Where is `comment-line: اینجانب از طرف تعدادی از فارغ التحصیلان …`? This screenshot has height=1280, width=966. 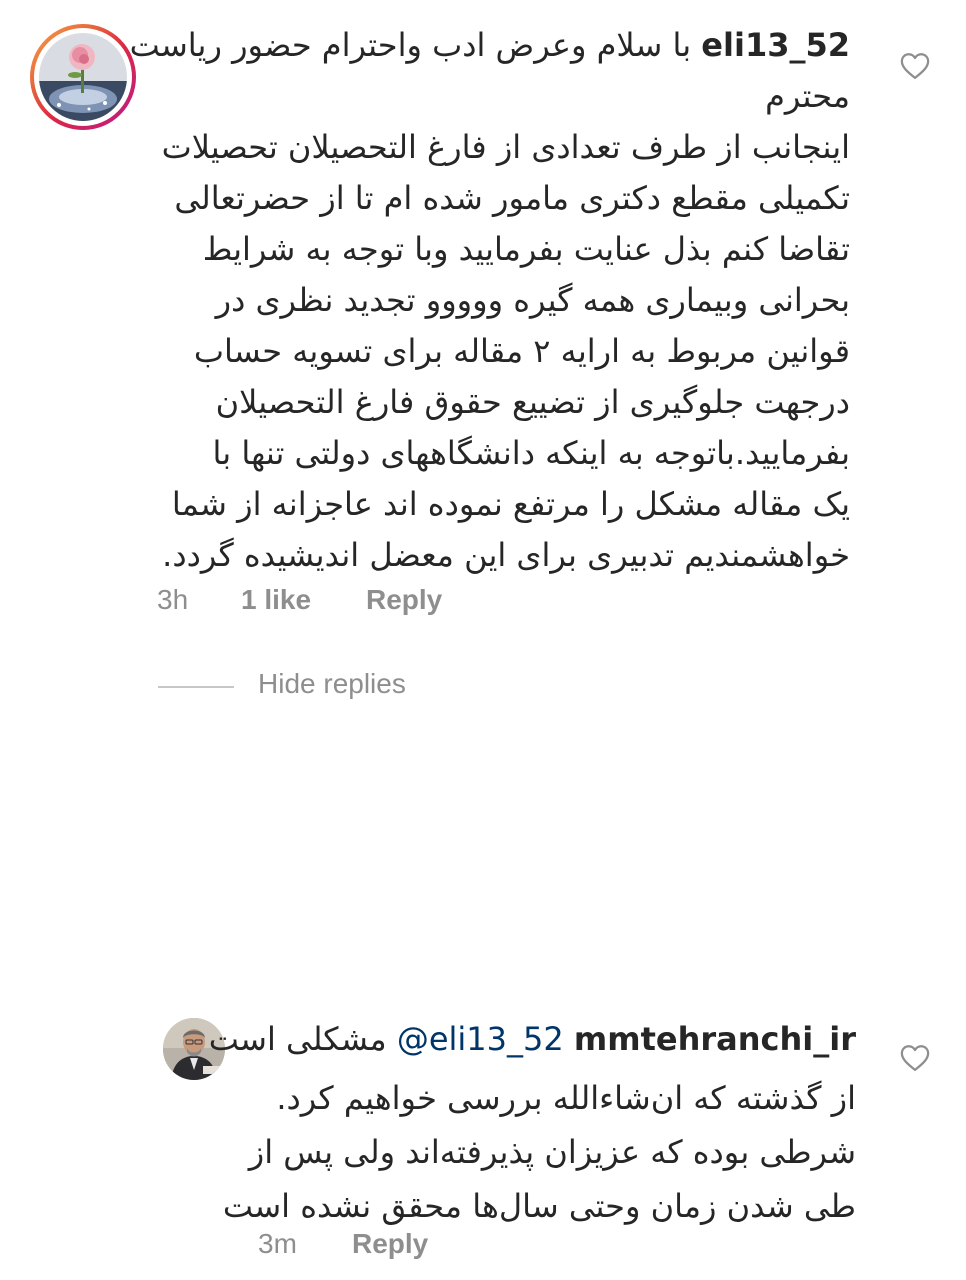
comment-line: اینجانب از طرف تعدادی از فارغ التحصیلان … is located at coordinates (505, 147).